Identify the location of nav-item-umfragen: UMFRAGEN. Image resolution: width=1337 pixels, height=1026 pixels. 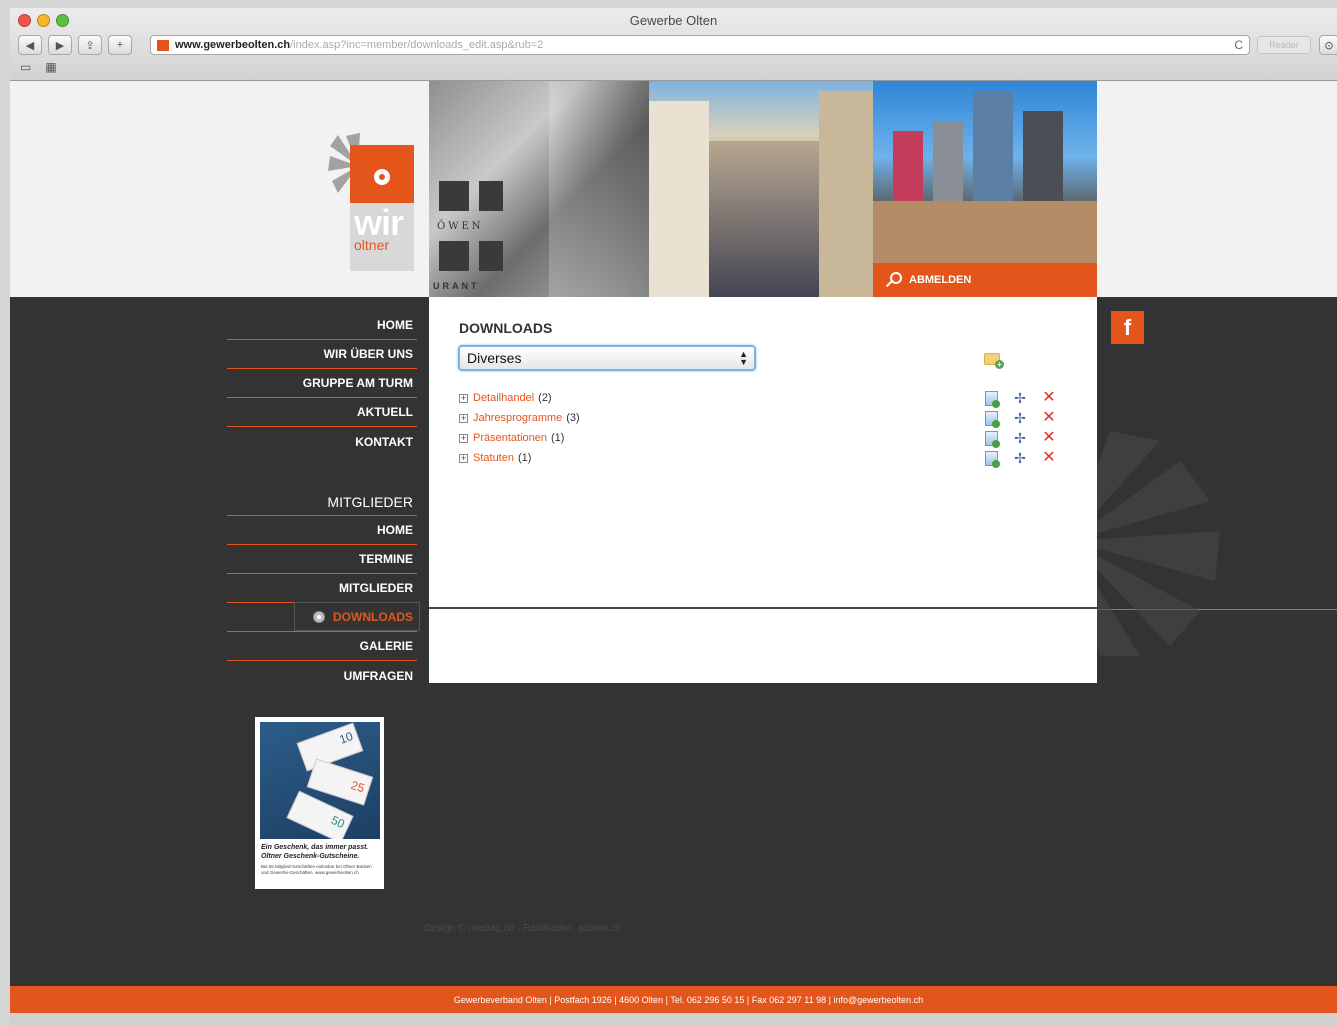
(322, 675).